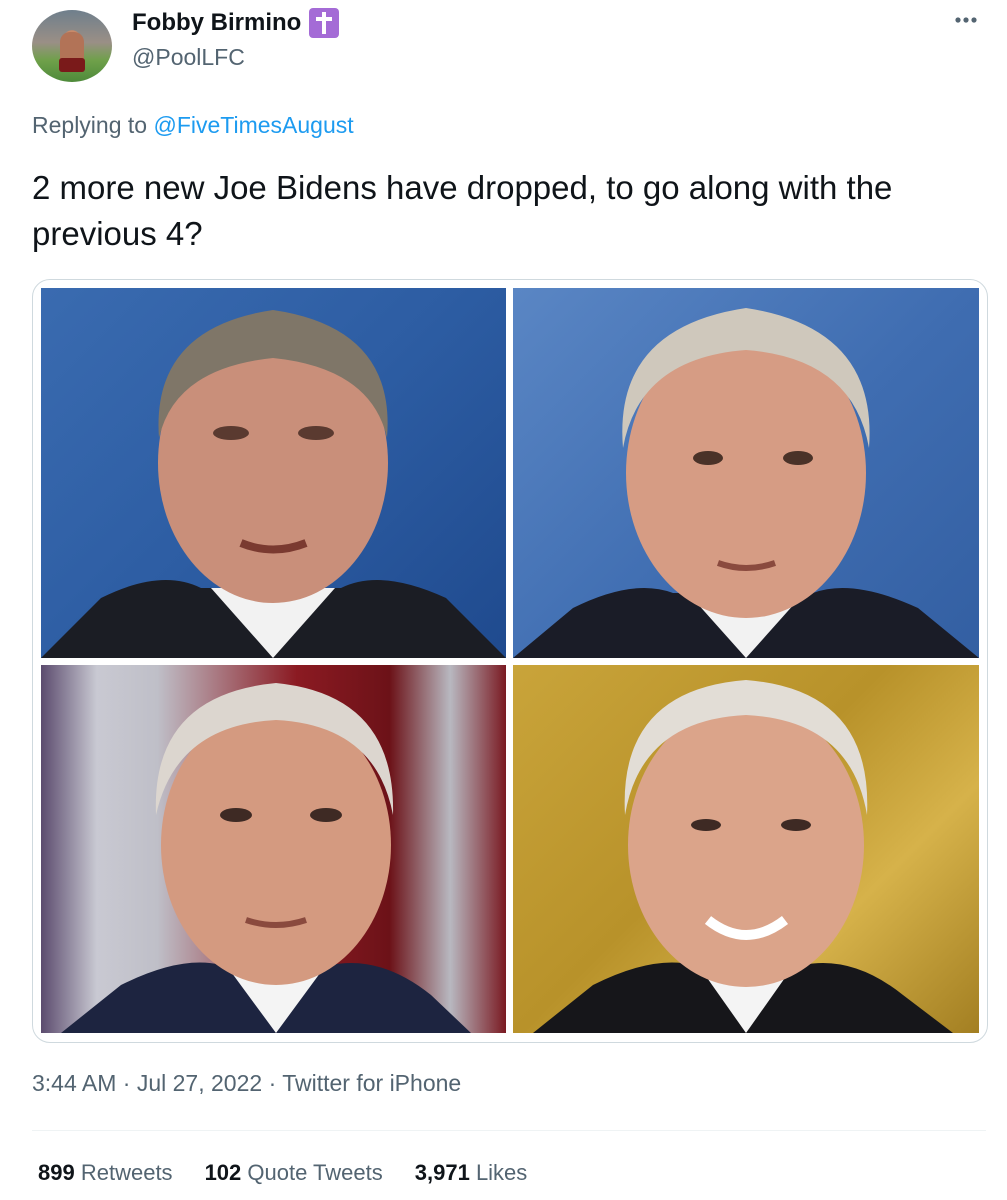 This screenshot has height=1200, width=1007. Describe the element at coordinates (315, 1172) in the screenshot. I see `quote-tweets-label: Quote Tweets` at that location.